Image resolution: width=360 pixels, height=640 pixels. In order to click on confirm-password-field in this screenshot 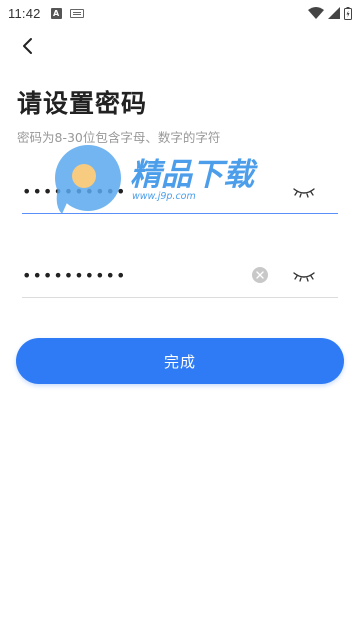, I will do `click(180, 276)`.